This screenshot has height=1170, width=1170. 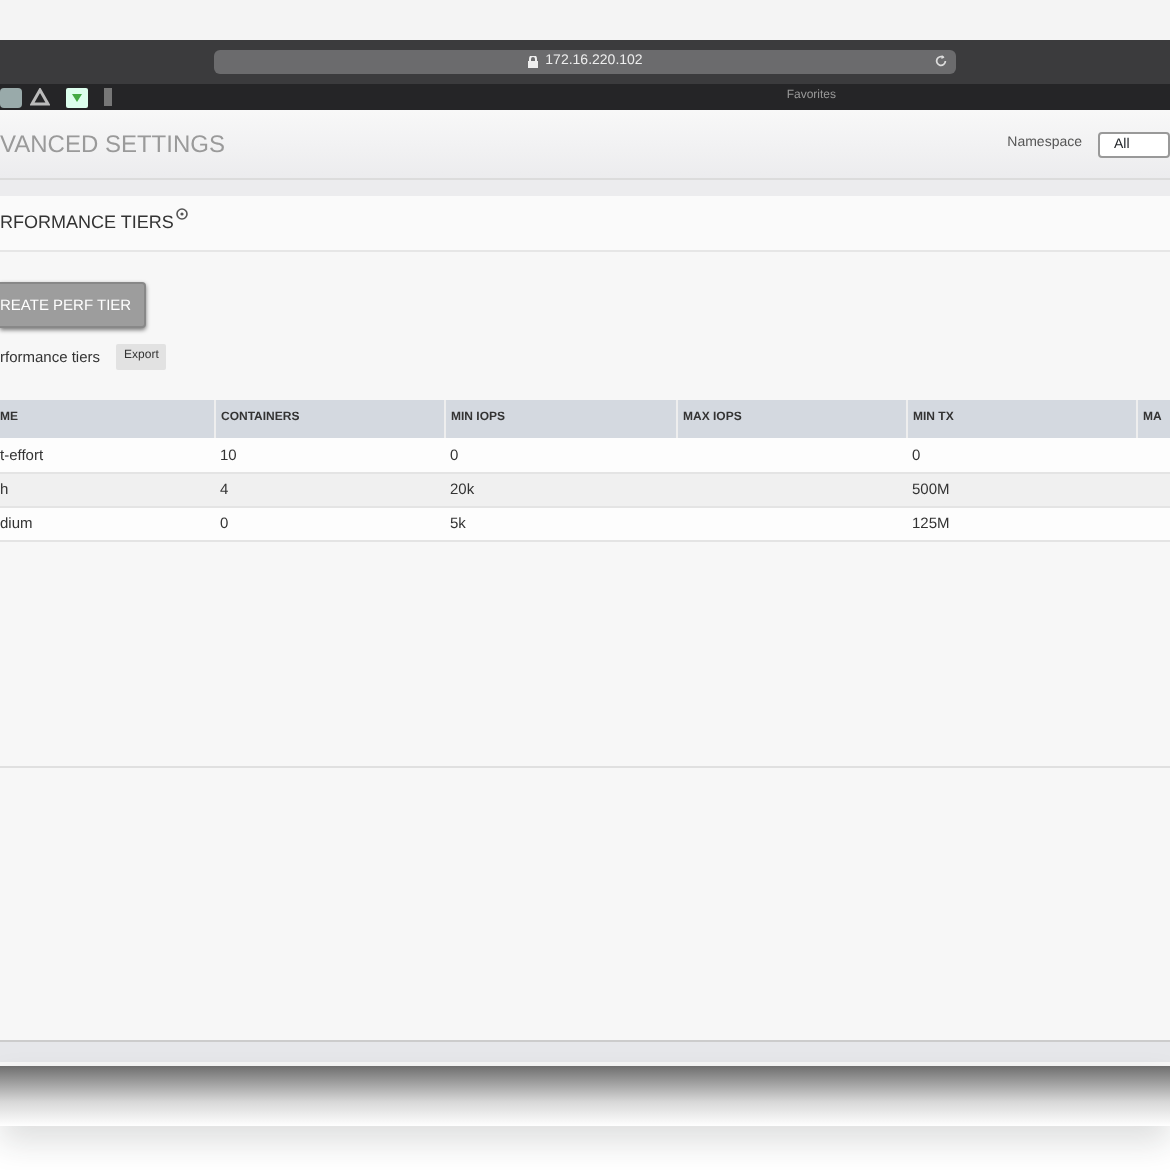 What do you see at coordinates (87, 222) in the screenshot?
I see `section-title: RFORMANCE TIERS` at bounding box center [87, 222].